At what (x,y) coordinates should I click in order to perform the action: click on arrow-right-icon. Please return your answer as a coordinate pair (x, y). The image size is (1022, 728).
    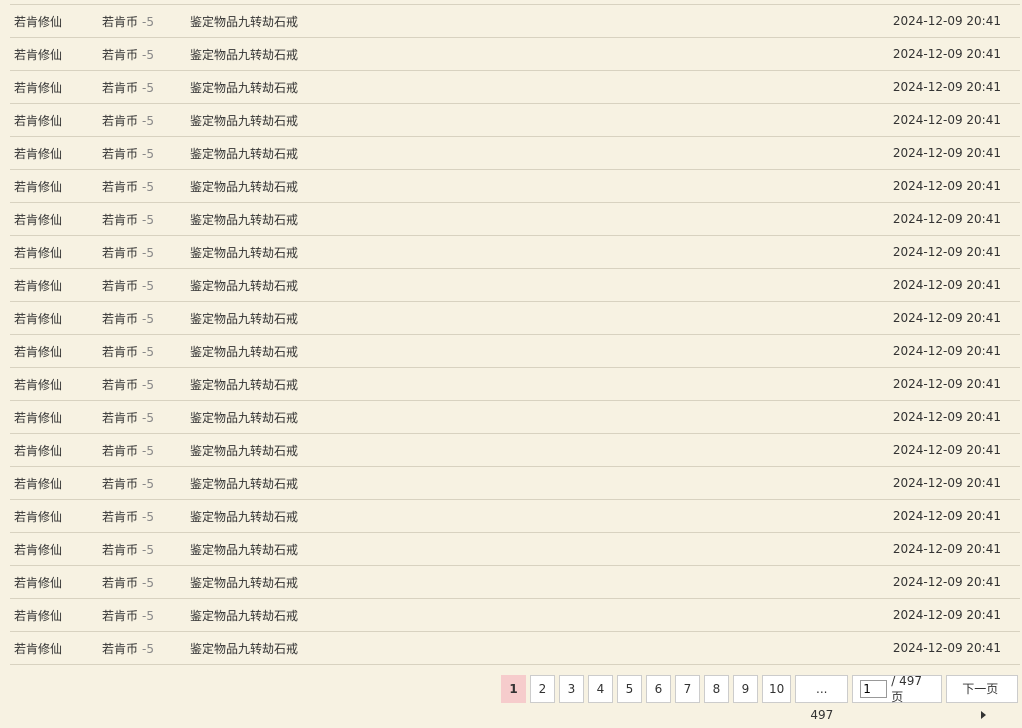
    Looking at the image, I should click on (983, 714).